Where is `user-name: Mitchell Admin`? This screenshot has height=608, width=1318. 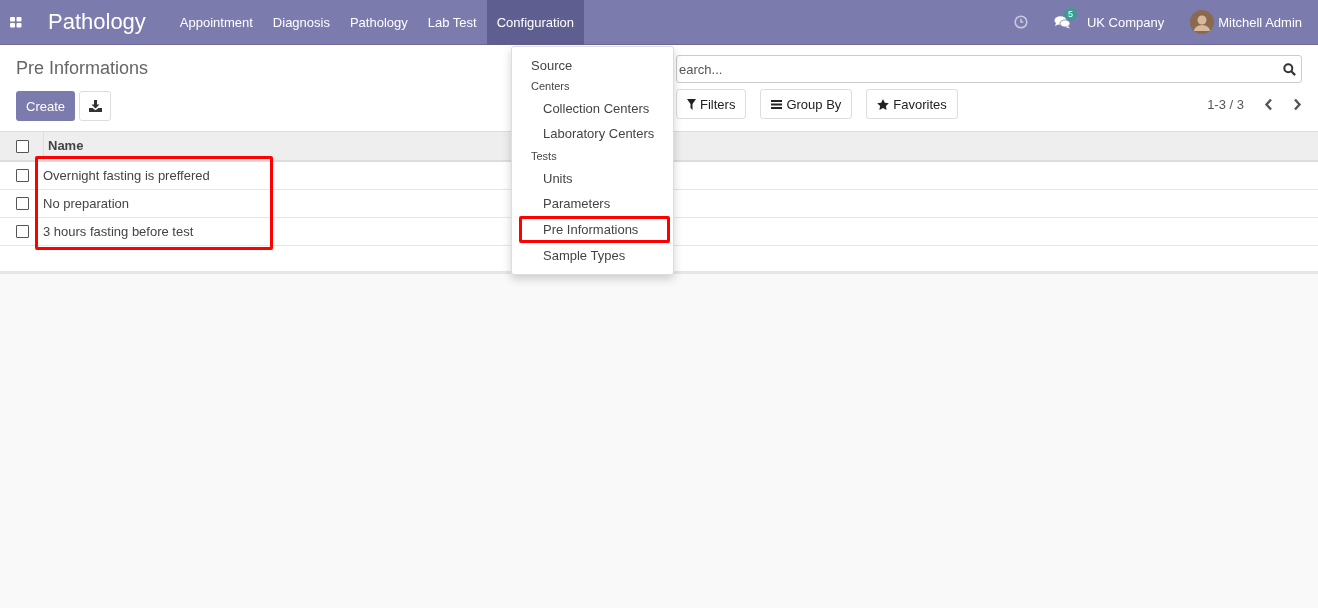 user-name: Mitchell Admin is located at coordinates (1260, 22).